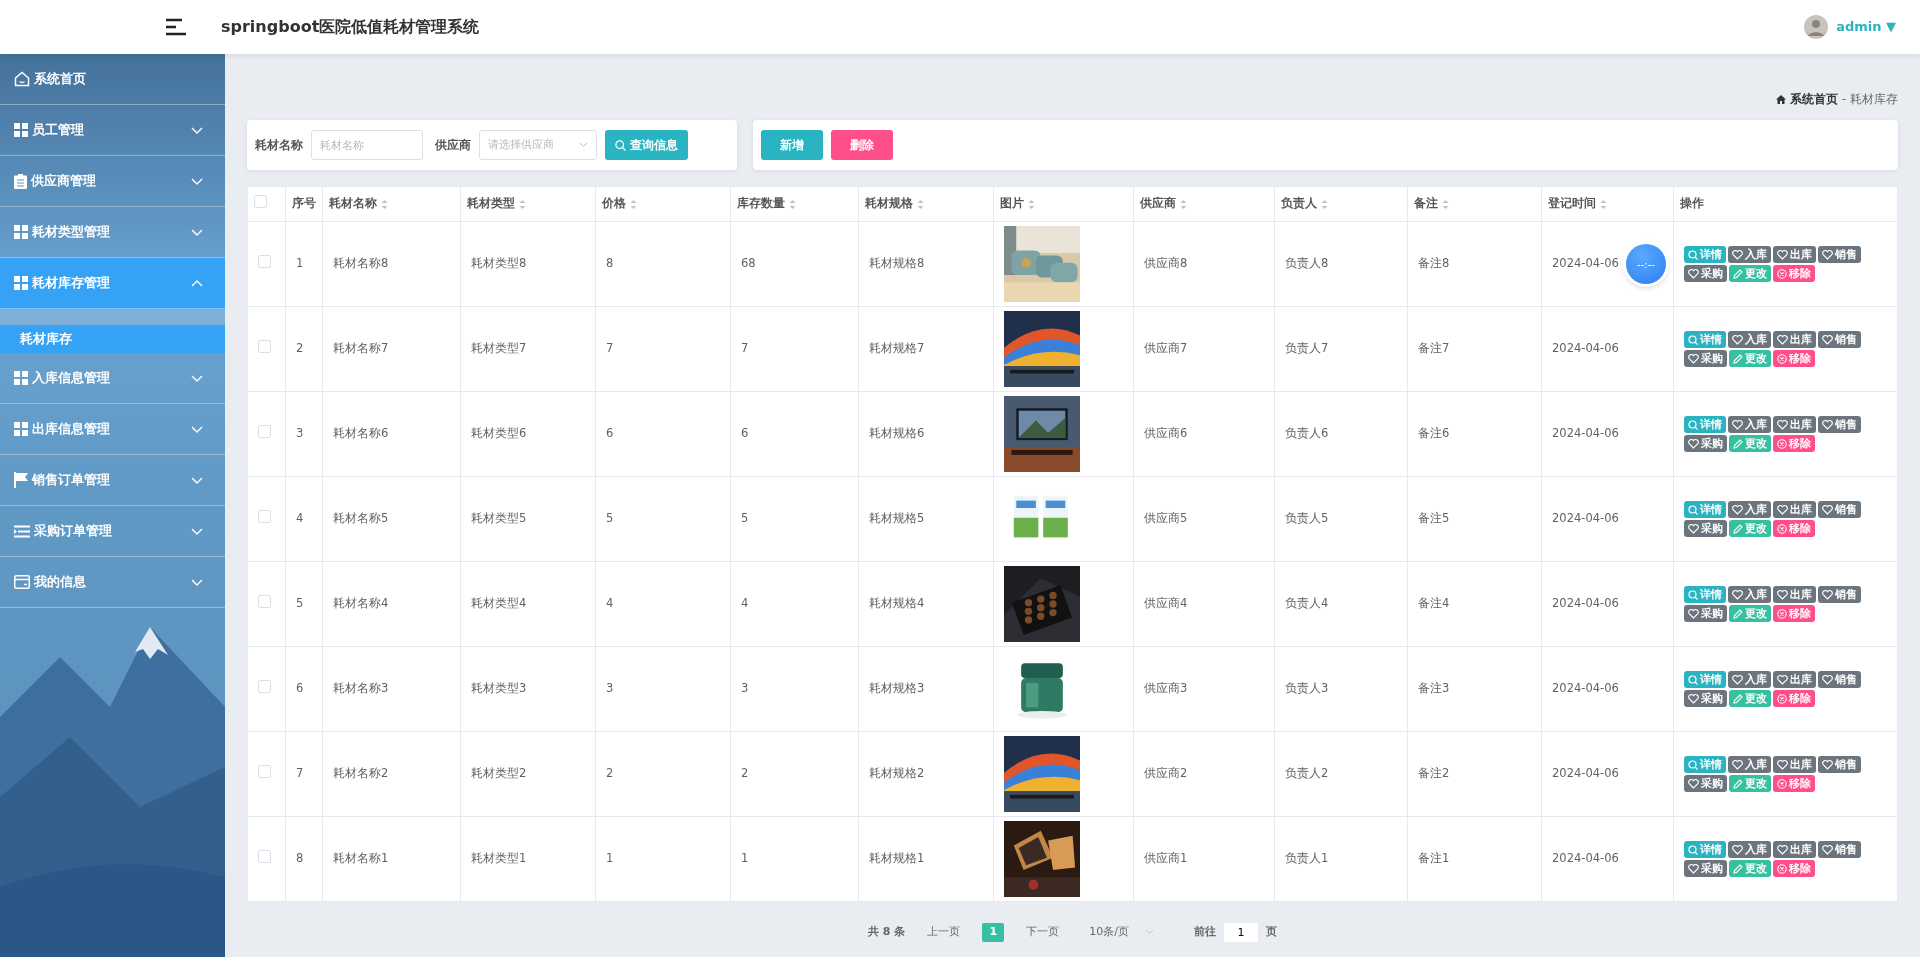 The height and width of the screenshot is (957, 1920). What do you see at coordinates (1572, 204) in the screenshot?
I see `column-header: 登记时间` at bounding box center [1572, 204].